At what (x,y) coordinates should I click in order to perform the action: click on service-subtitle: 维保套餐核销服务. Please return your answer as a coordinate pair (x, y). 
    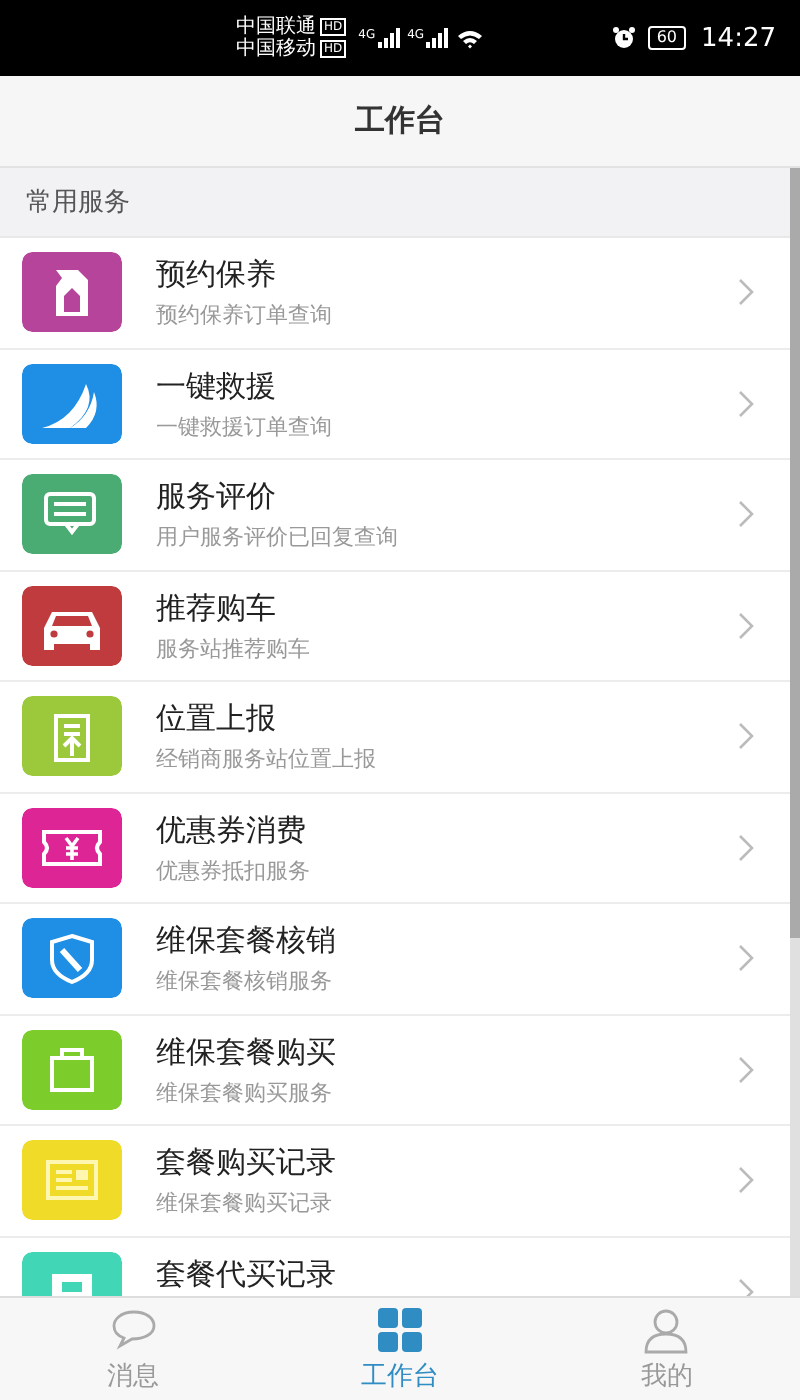
    Looking at the image, I should click on (245, 982).